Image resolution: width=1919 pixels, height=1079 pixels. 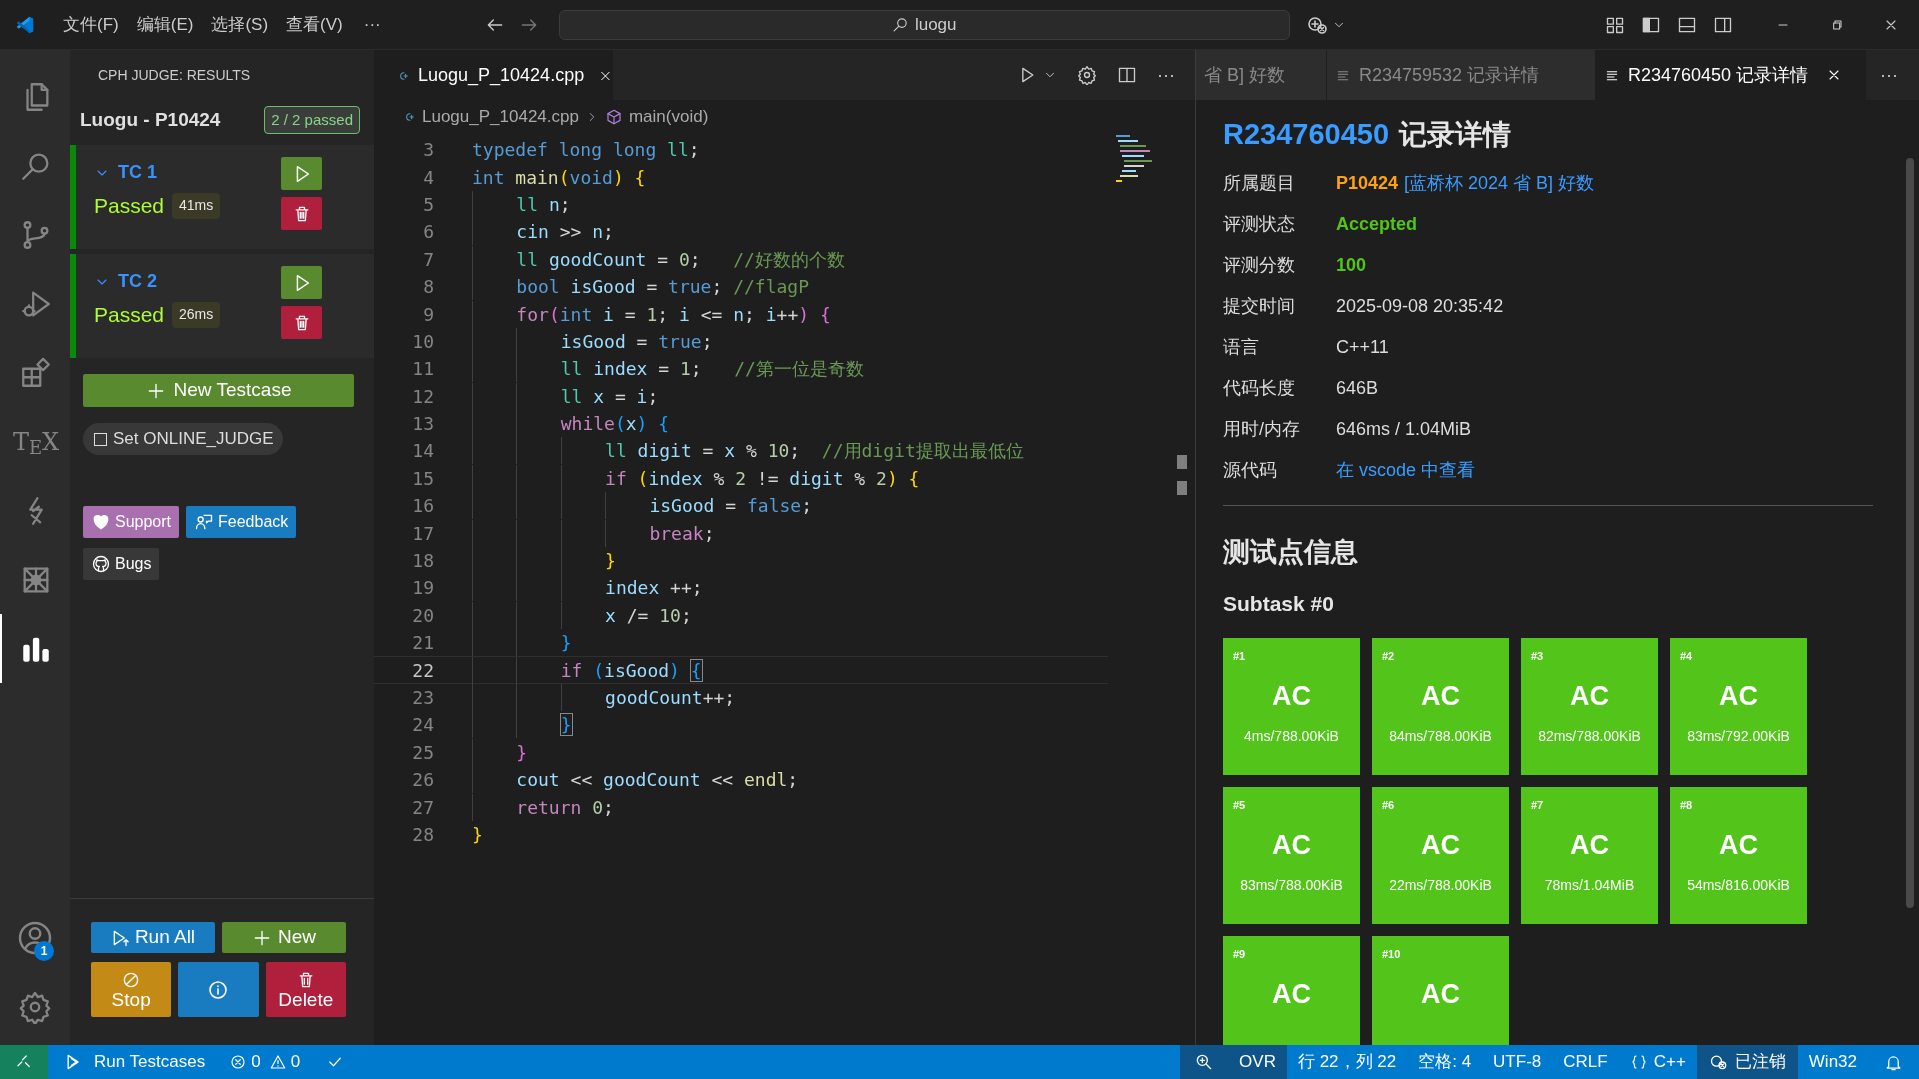 What do you see at coordinates (422, 725) in the screenshot?
I see `line-number: 24` at bounding box center [422, 725].